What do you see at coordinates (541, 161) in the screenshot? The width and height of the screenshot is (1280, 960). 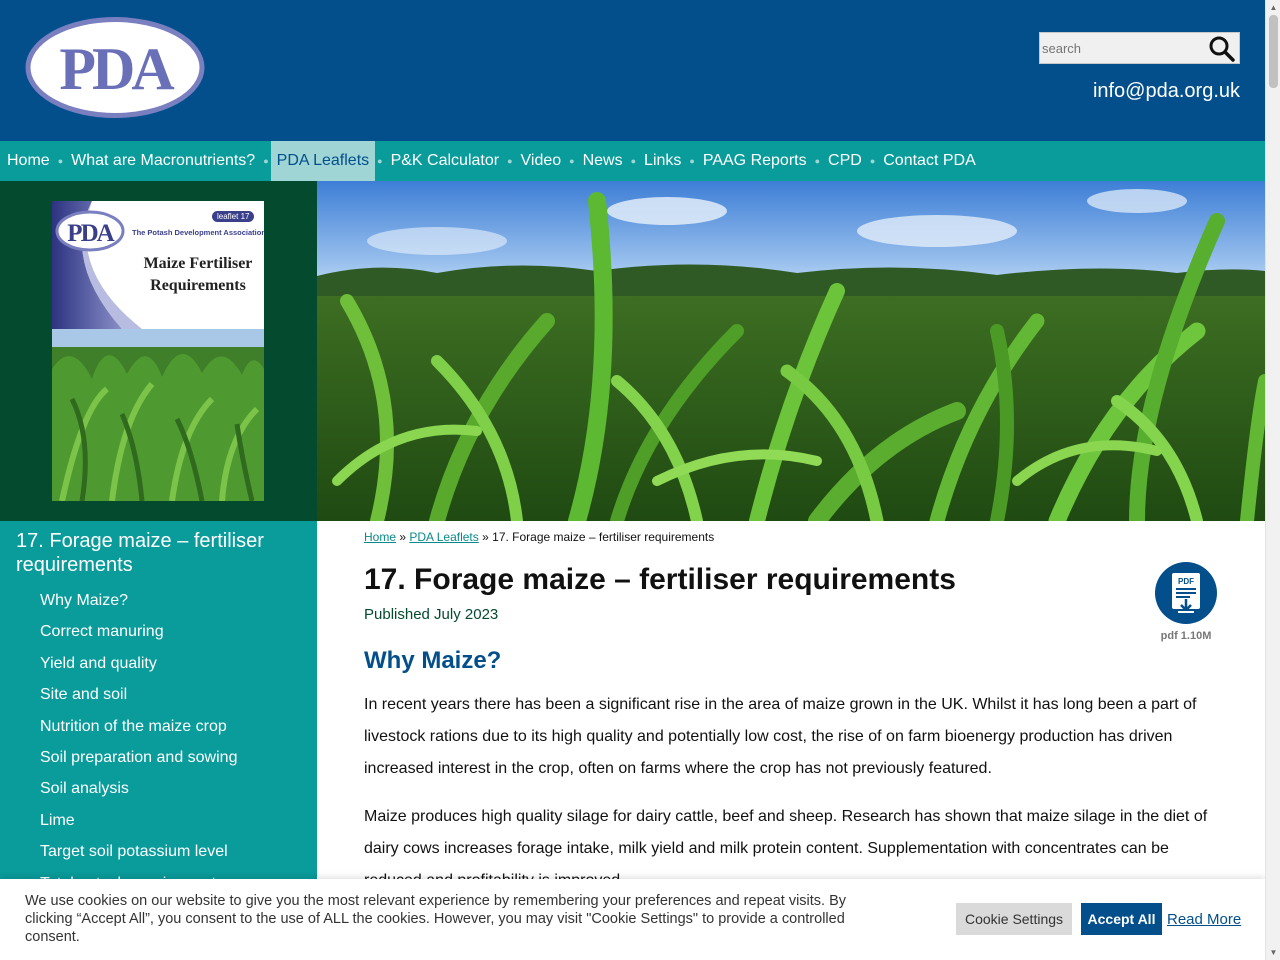 I see `nav-item: Video` at bounding box center [541, 161].